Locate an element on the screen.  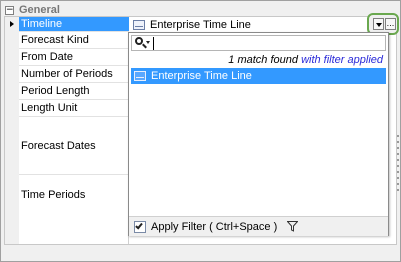
result-item-label: Enterprise Time Line is located at coordinates (201, 76).